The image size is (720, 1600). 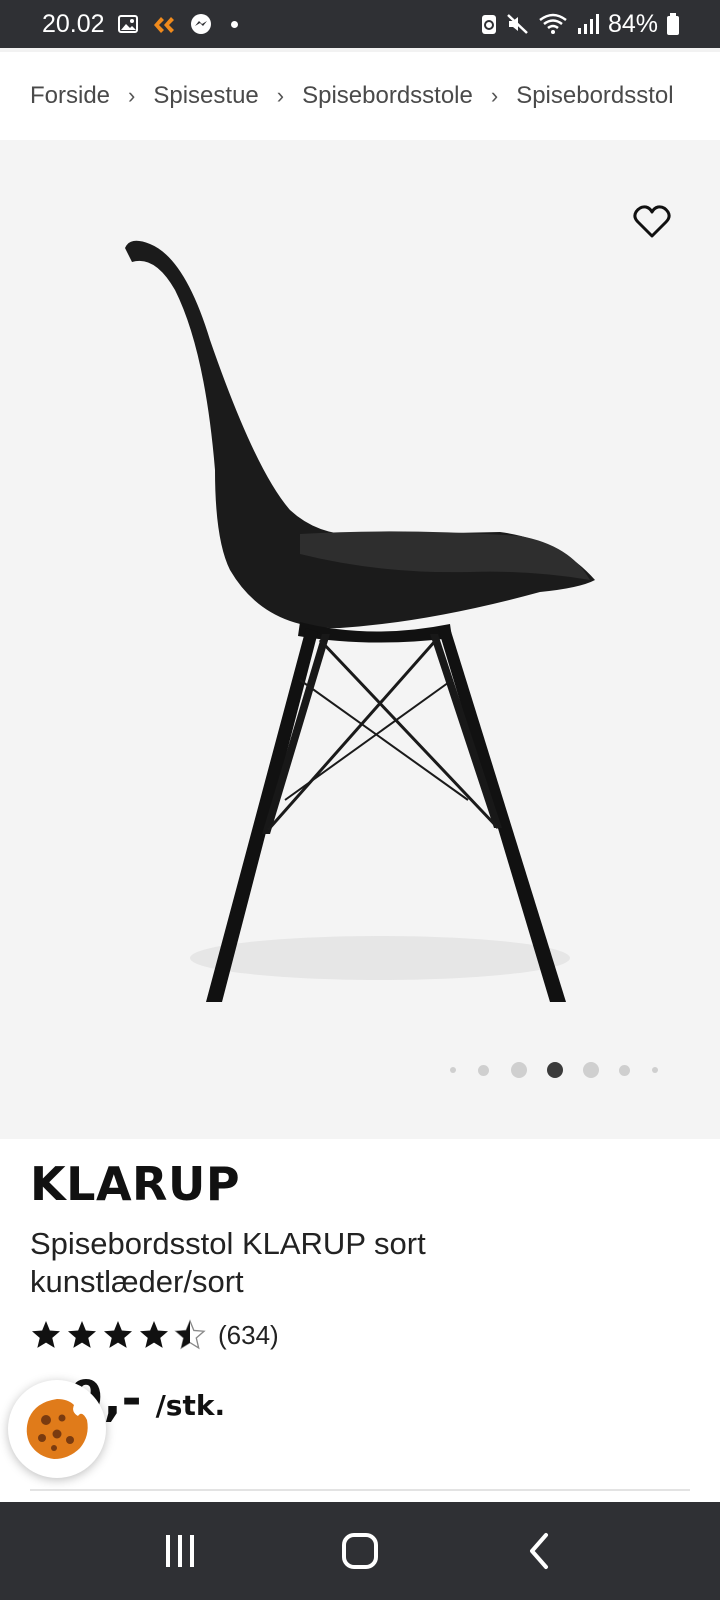 I want to click on breadcrumb-item-spisebordsstole: Spisebordsstole, so click(x=387, y=96).